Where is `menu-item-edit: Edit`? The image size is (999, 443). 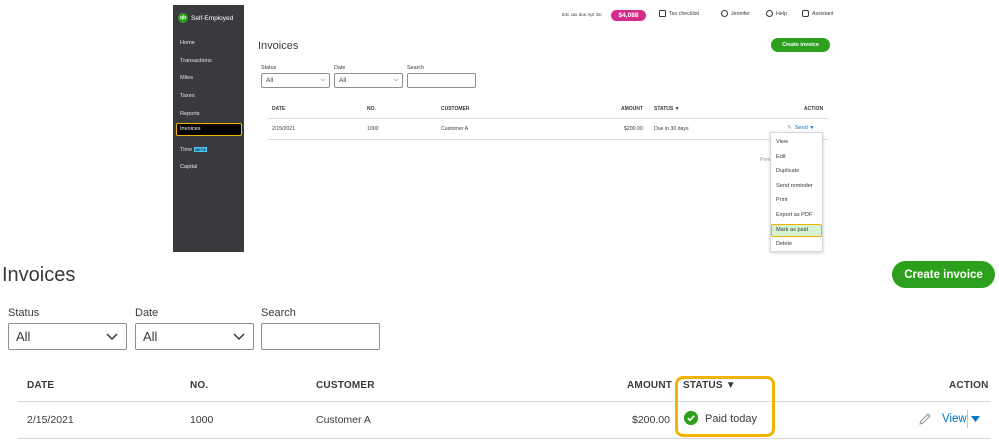
menu-item-edit: Edit is located at coordinates (781, 157).